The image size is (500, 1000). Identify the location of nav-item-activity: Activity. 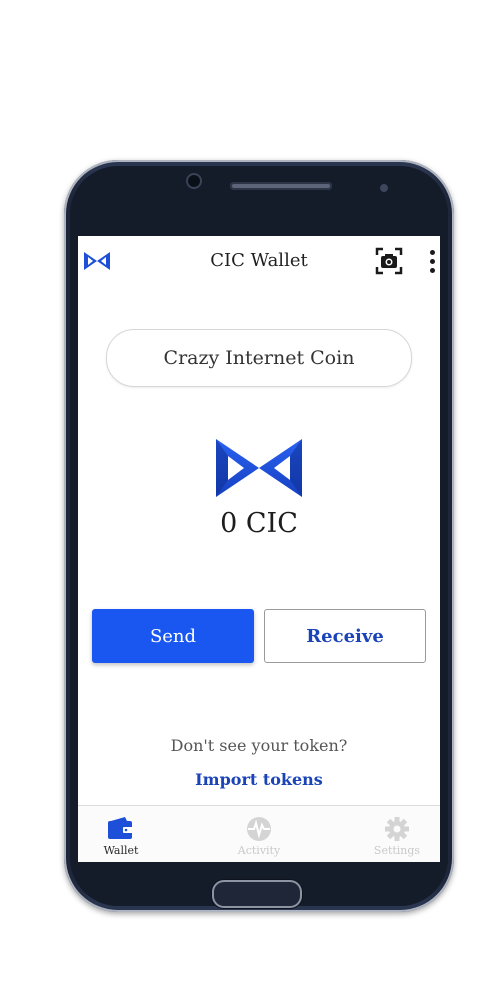
(259, 837).